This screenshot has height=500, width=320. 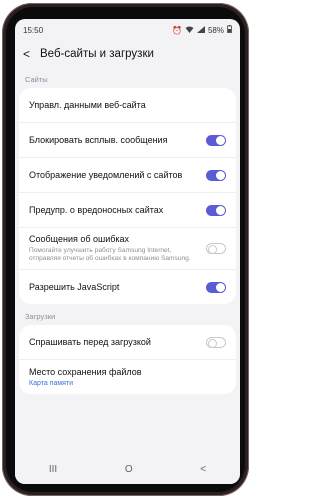 I want to click on navigation-bar: III O <, so click(x=127, y=469).